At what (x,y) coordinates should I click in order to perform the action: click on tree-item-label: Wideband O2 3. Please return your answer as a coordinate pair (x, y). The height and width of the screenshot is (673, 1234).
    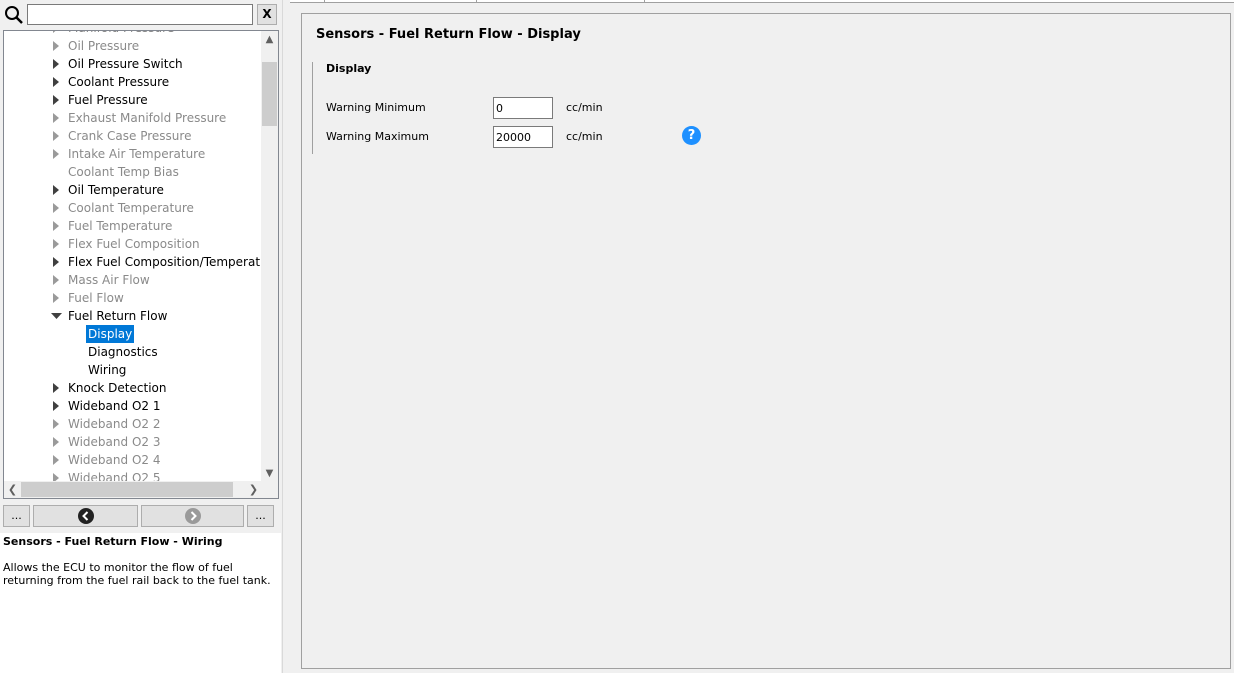
    Looking at the image, I should click on (114, 442).